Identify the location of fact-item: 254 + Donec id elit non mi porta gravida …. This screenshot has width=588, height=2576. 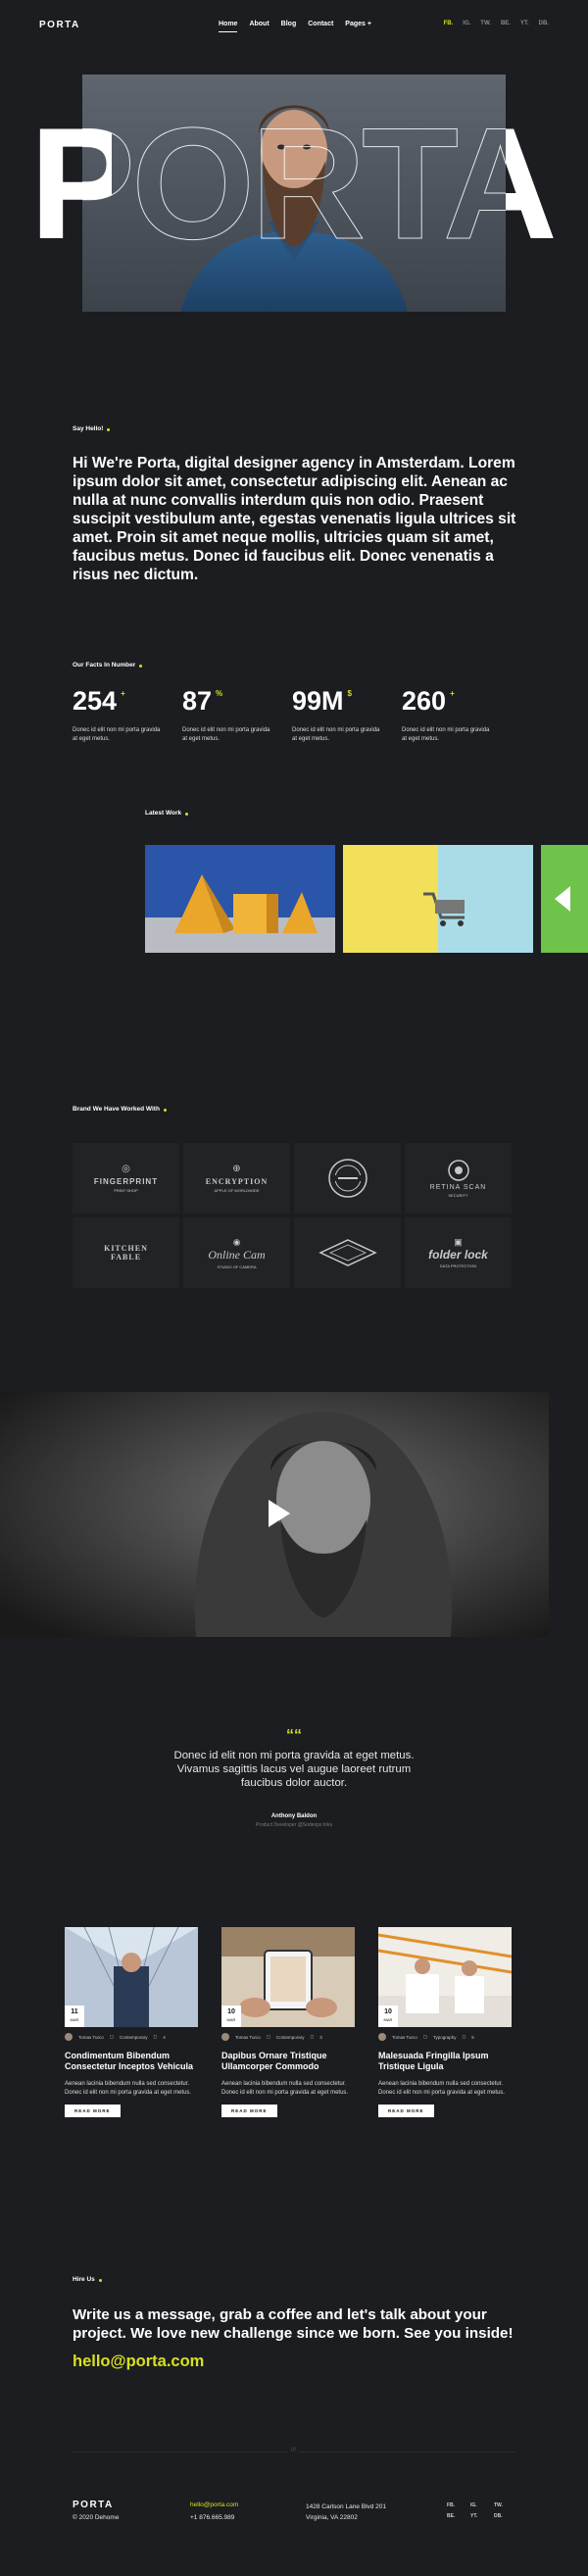
(127, 714).